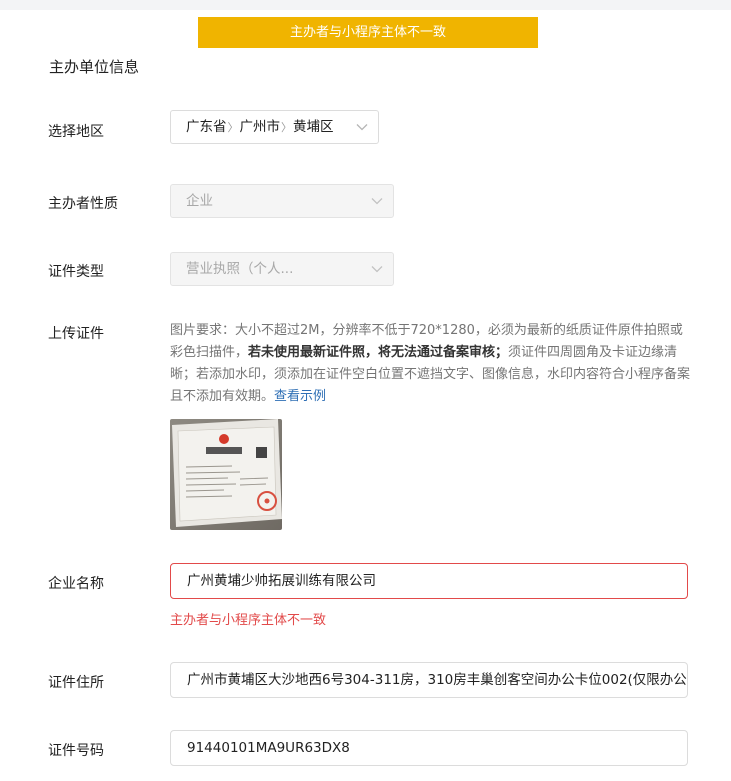 The width and height of the screenshot is (731, 781). Describe the element at coordinates (76, 334) in the screenshot. I see `upload-label: 上传证件` at that location.